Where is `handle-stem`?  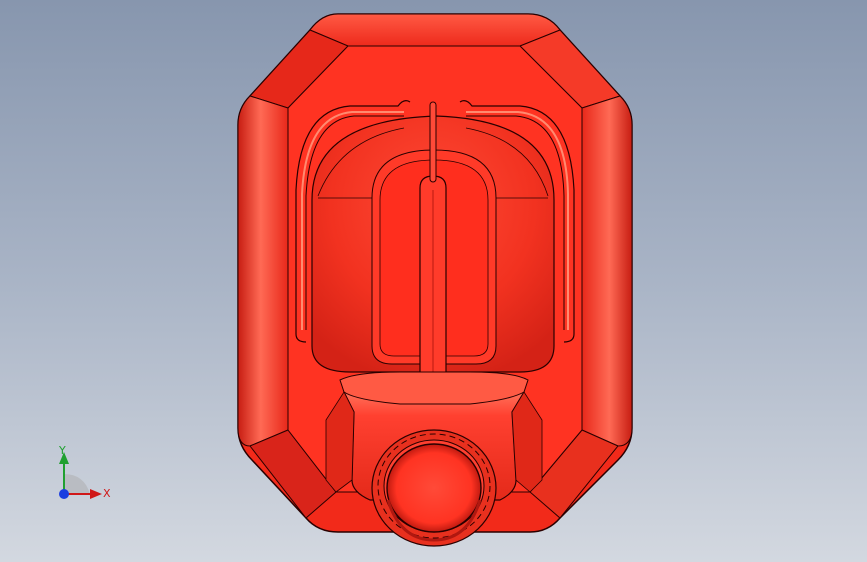 handle-stem is located at coordinates (433, 142).